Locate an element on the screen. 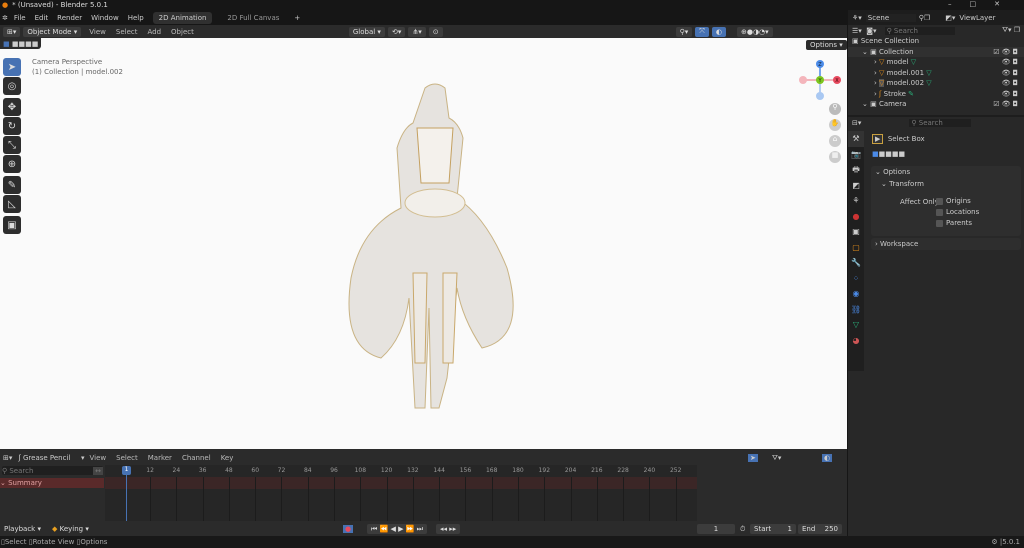 The width and height of the screenshot is (1024, 548). menu-file: File is located at coordinates (20, 18).